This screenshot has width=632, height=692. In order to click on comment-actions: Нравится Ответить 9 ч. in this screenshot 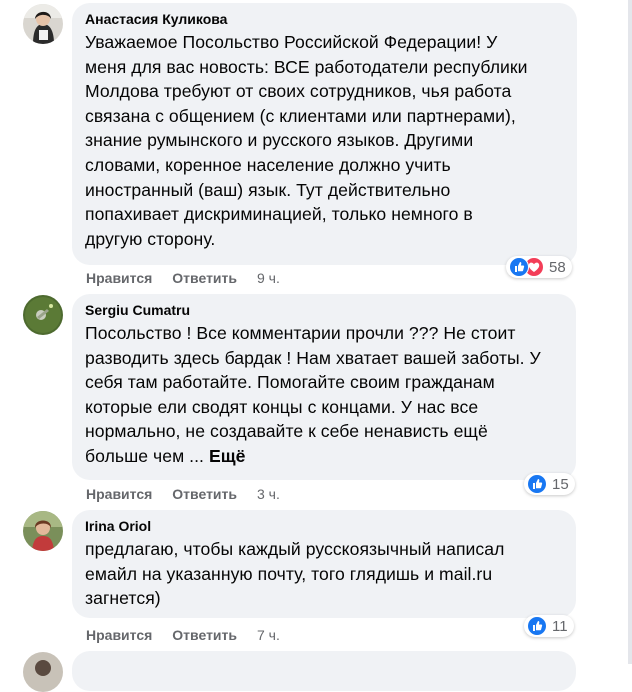, I will do `click(183, 278)`.